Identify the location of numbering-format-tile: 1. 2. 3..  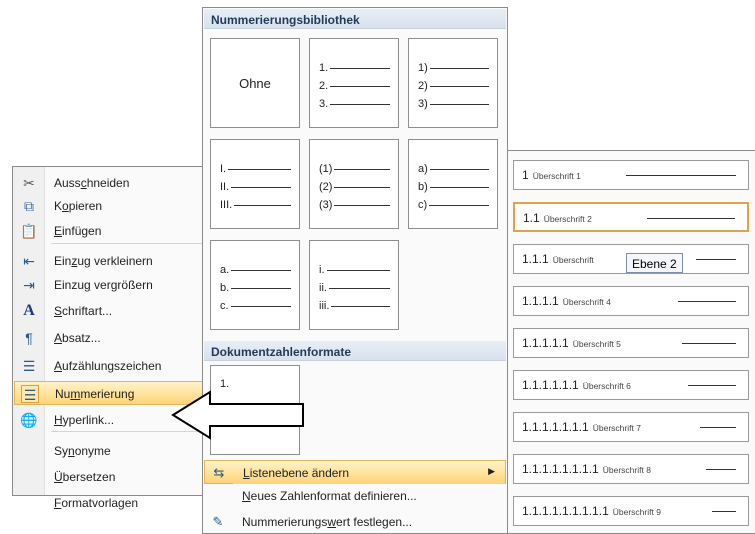
(354, 83).